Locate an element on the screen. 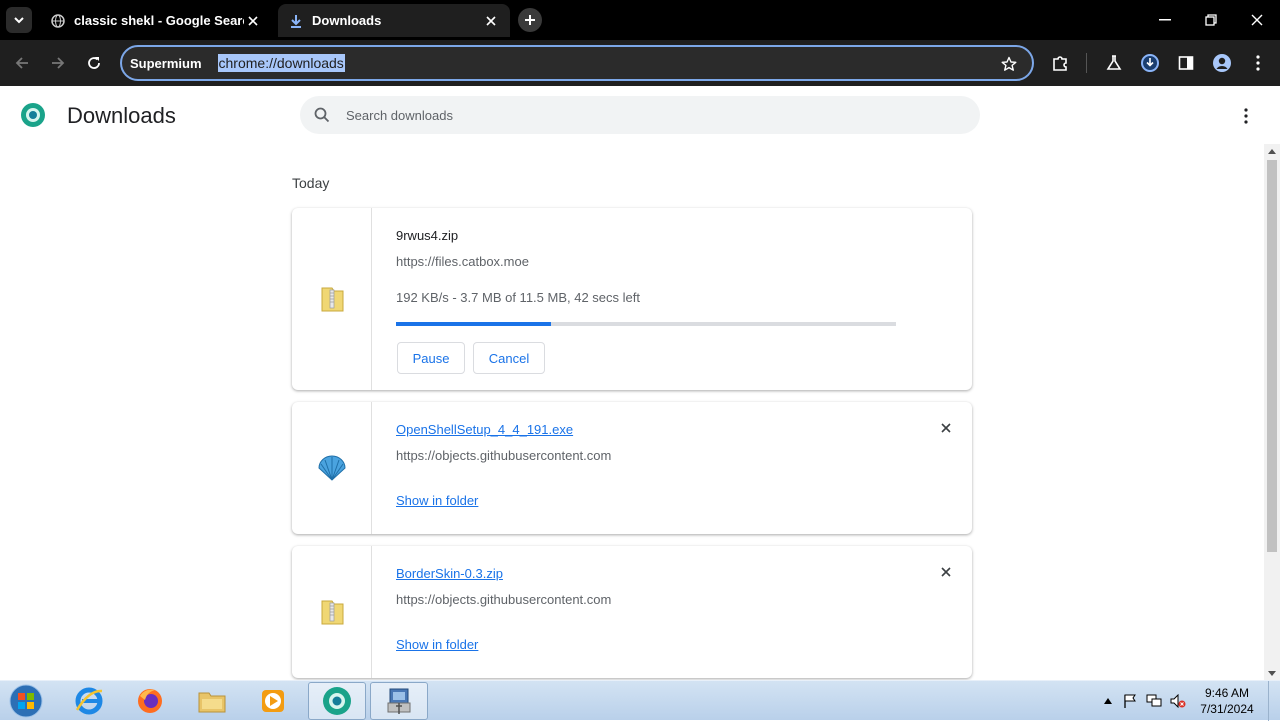 This screenshot has width=1280, height=721. cancel-button: Cancel is located at coordinates (509, 358).